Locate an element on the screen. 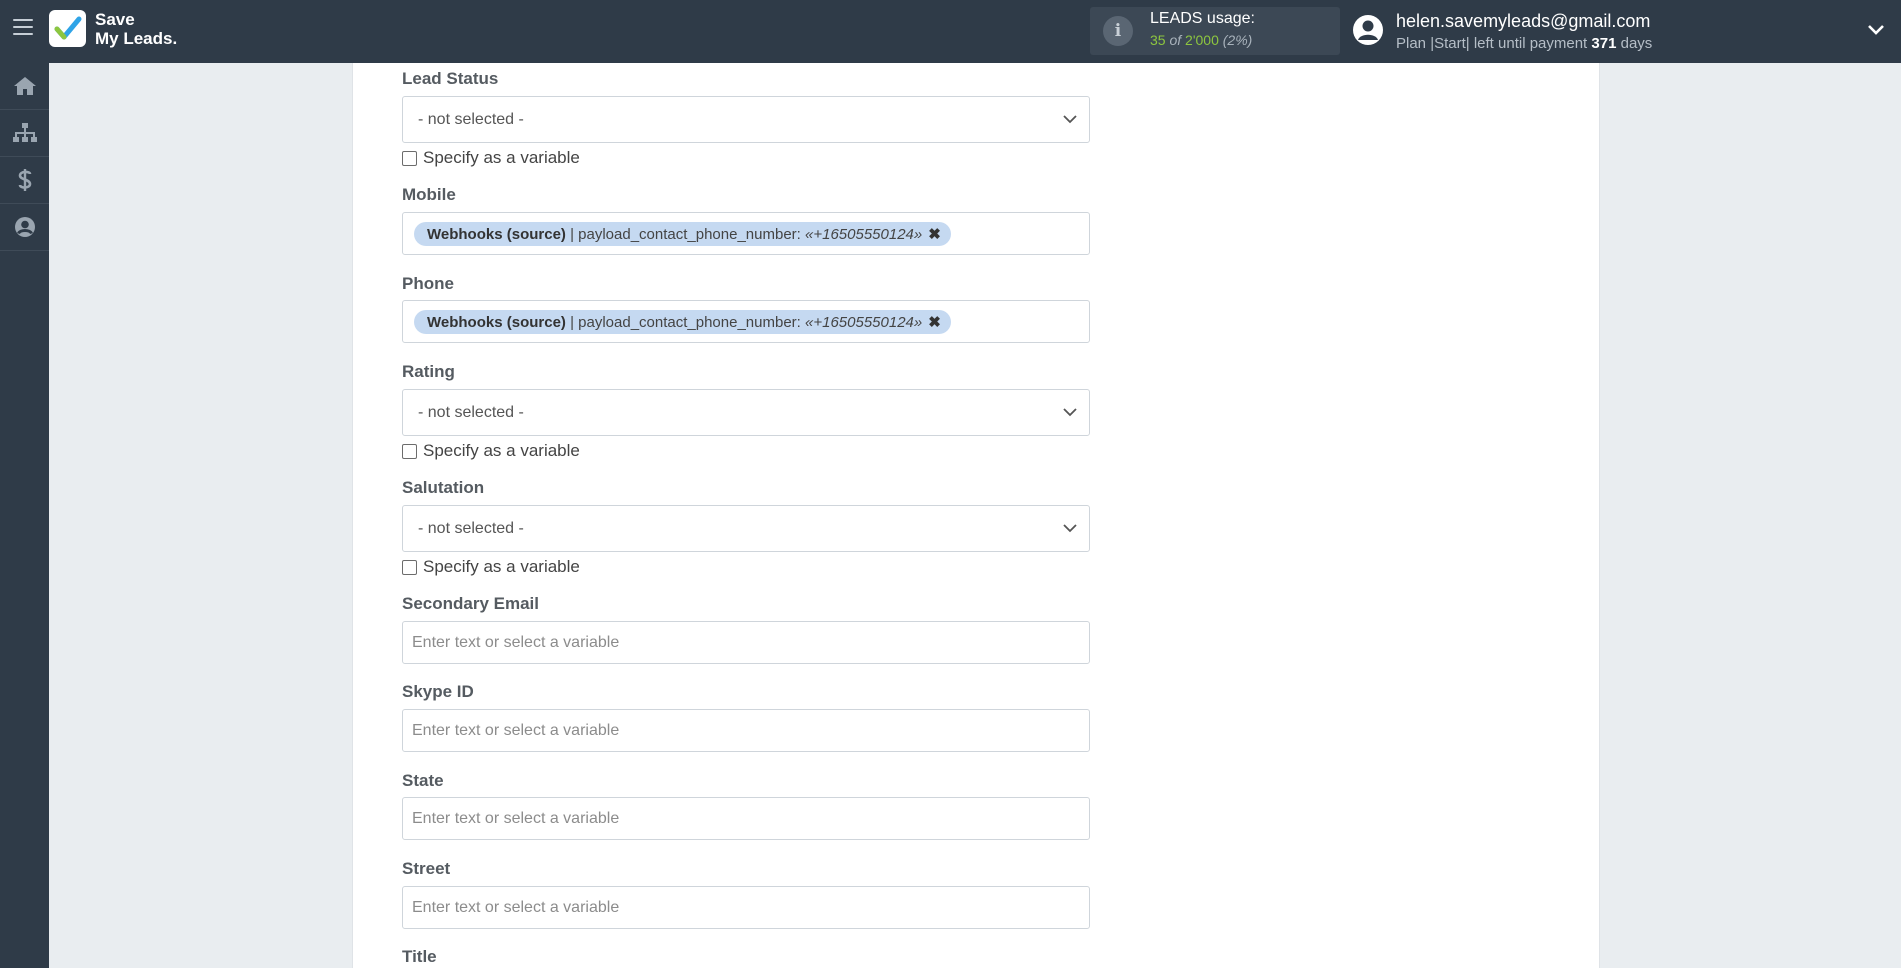 The image size is (1901, 968). secondary-email-input is located at coordinates (746, 642).